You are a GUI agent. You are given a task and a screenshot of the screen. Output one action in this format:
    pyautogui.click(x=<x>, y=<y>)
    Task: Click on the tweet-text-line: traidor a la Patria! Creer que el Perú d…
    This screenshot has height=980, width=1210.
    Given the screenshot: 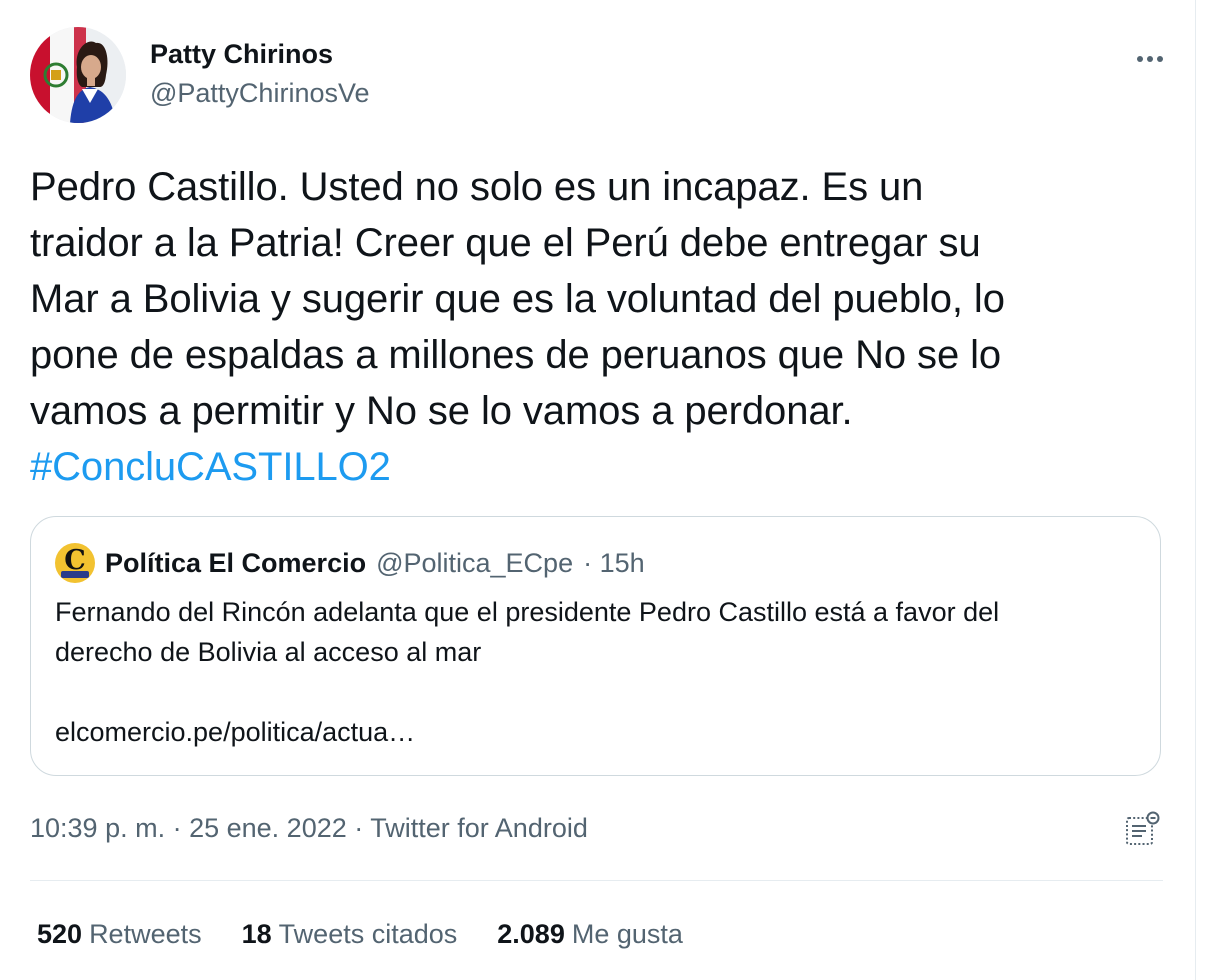 What is the action you would take?
    pyautogui.click(x=505, y=243)
    